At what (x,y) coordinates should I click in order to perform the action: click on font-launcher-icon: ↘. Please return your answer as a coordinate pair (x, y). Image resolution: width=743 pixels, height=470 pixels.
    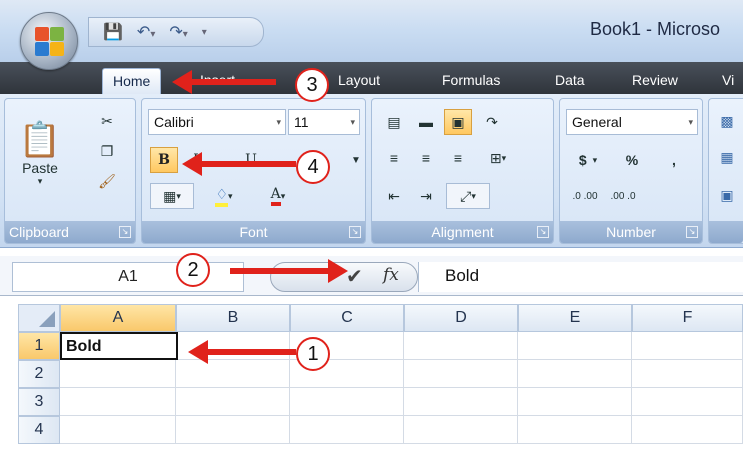
    Looking at the image, I should click on (355, 232).